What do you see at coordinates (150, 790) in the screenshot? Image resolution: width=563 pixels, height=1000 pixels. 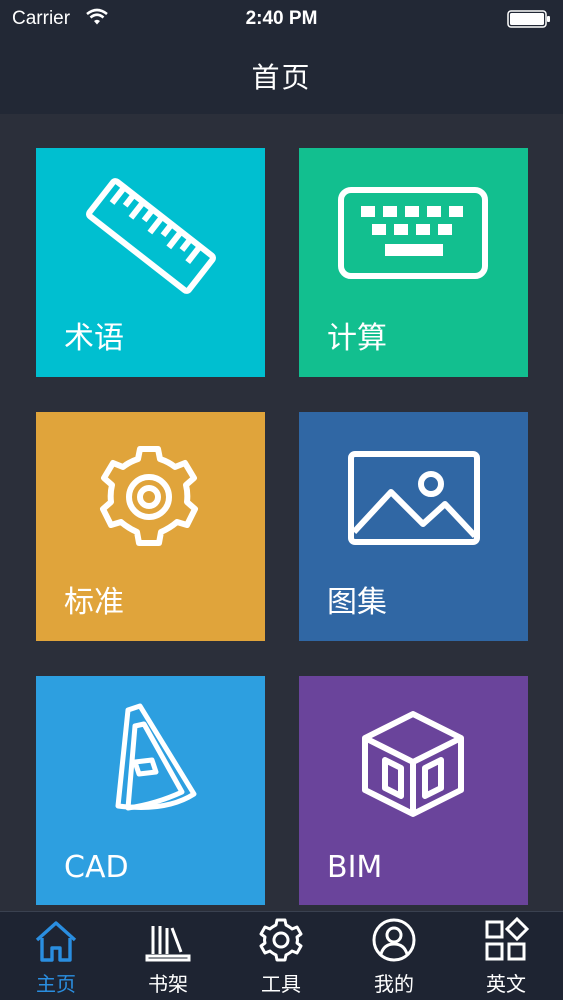 I see `tile-cad: CAD` at bounding box center [150, 790].